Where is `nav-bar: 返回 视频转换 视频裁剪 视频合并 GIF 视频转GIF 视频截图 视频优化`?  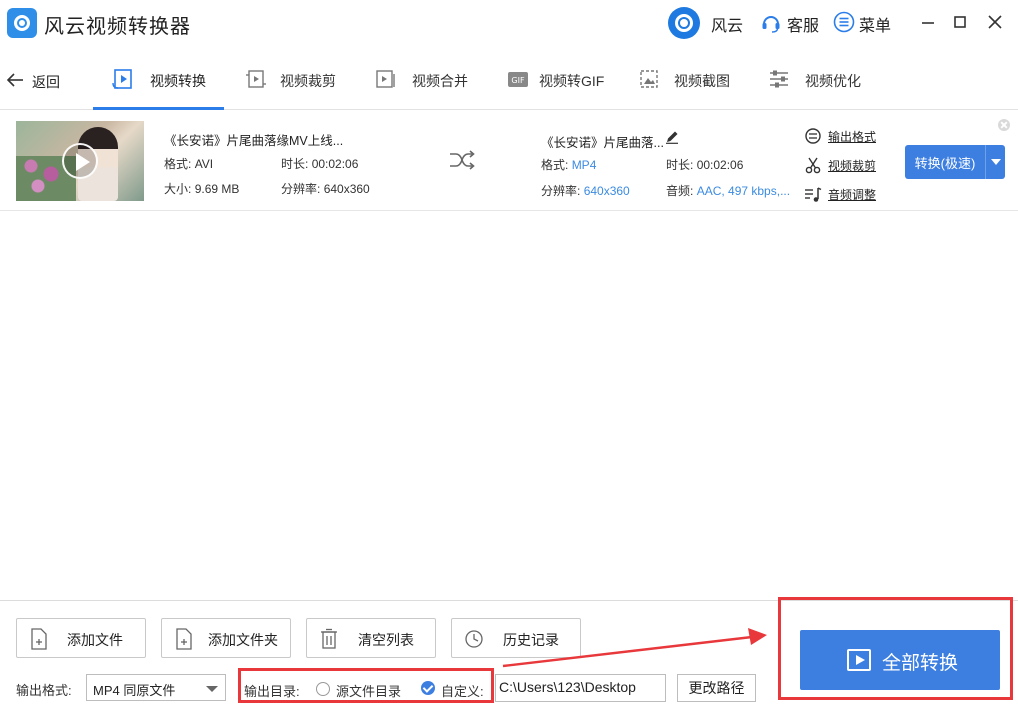
nav-bar: 返回 视频转换 视频裁剪 视频合并 GIF 视频转GIF 视频截图 视频优化 is located at coordinates (509, 83).